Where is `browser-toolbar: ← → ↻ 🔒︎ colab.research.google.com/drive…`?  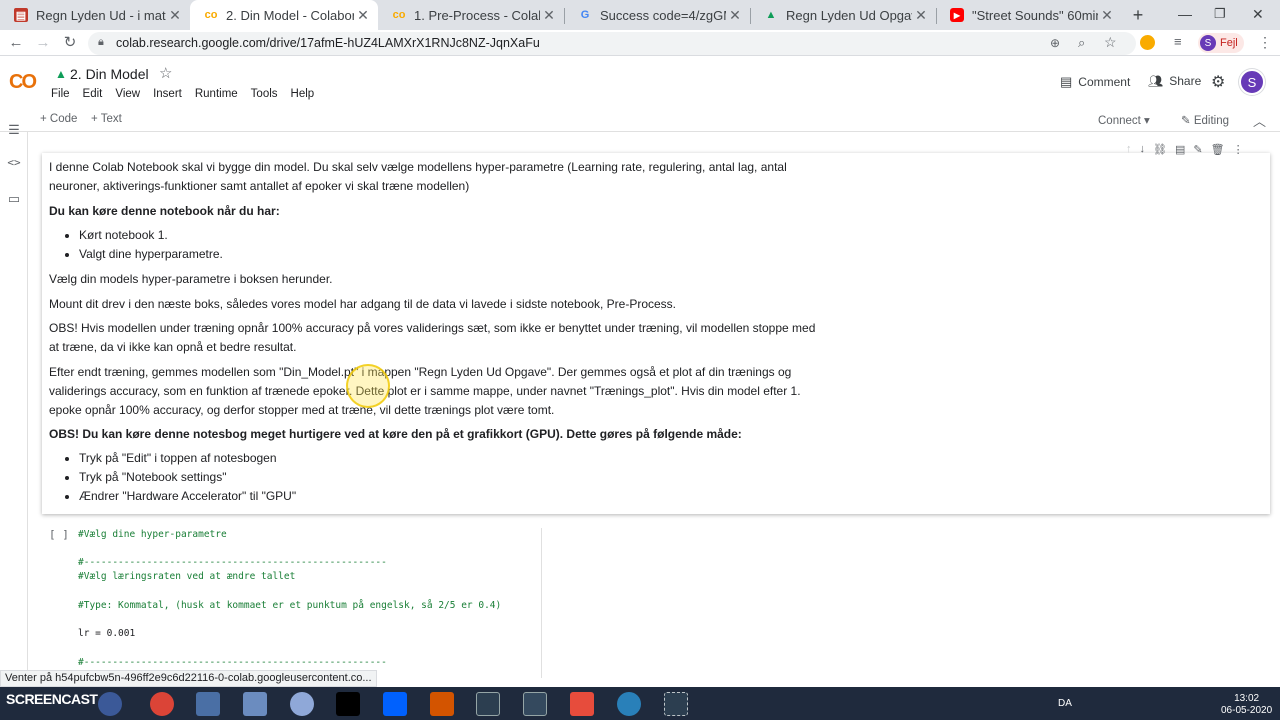
browser-toolbar: ← → ↻ 🔒︎ colab.research.google.com/drive… is located at coordinates (640, 43).